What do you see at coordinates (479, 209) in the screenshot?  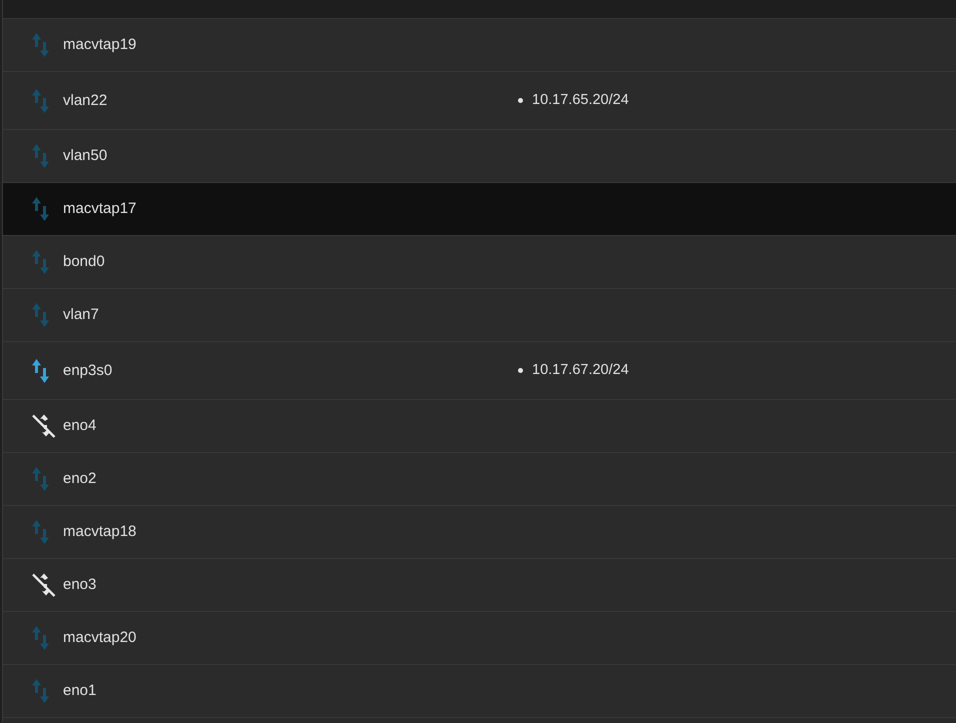 I see `table-row: macvtap17` at bounding box center [479, 209].